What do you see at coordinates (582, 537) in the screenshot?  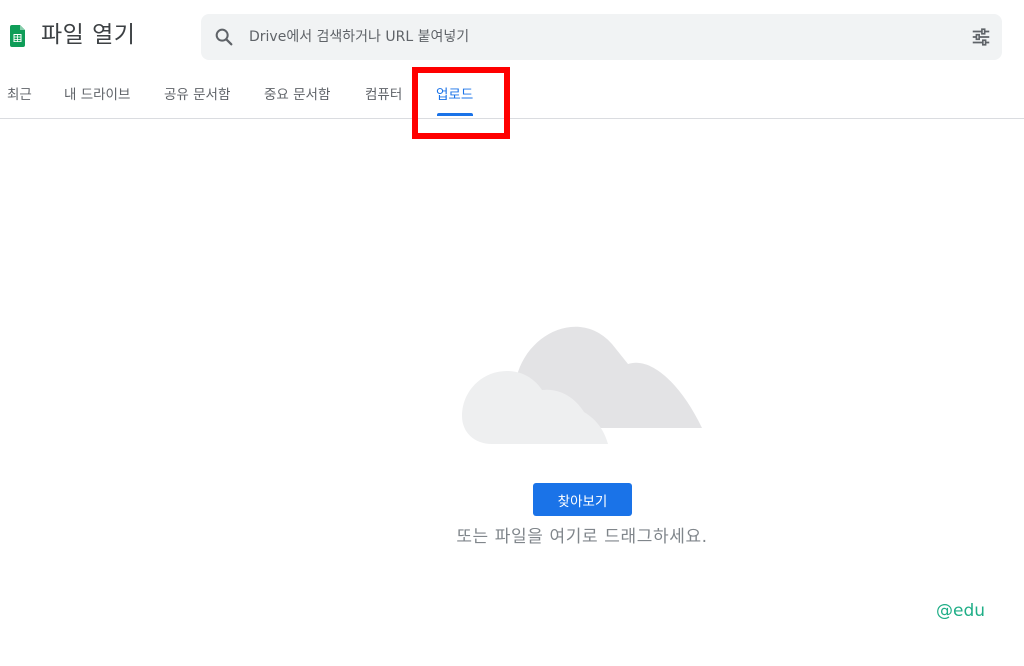 I see `drag-hint-text: 또는 파일을 여기로 드래그하세요.` at bounding box center [582, 537].